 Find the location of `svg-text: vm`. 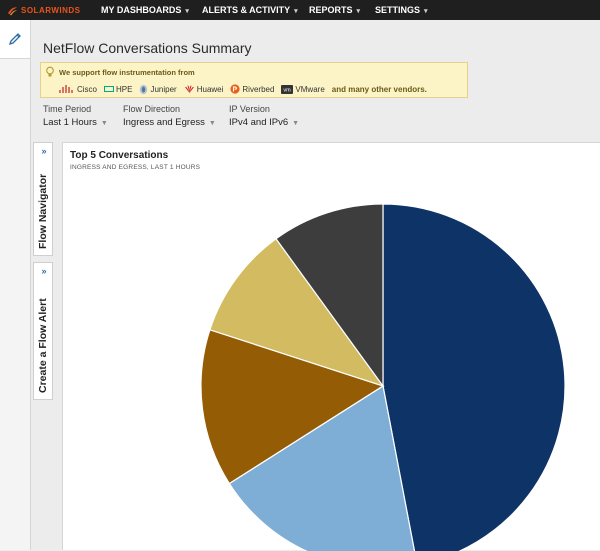

svg-text: vm is located at coordinates (288, 90).